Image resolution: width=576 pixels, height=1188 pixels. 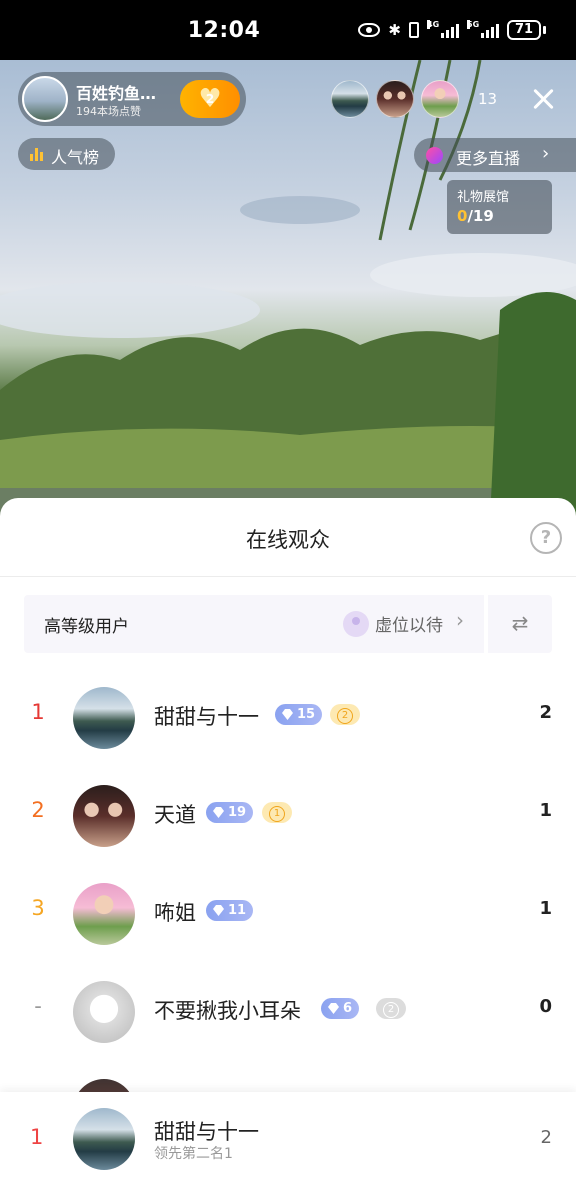 I want to click on level-badge: 19, so click(x=230, y=812).